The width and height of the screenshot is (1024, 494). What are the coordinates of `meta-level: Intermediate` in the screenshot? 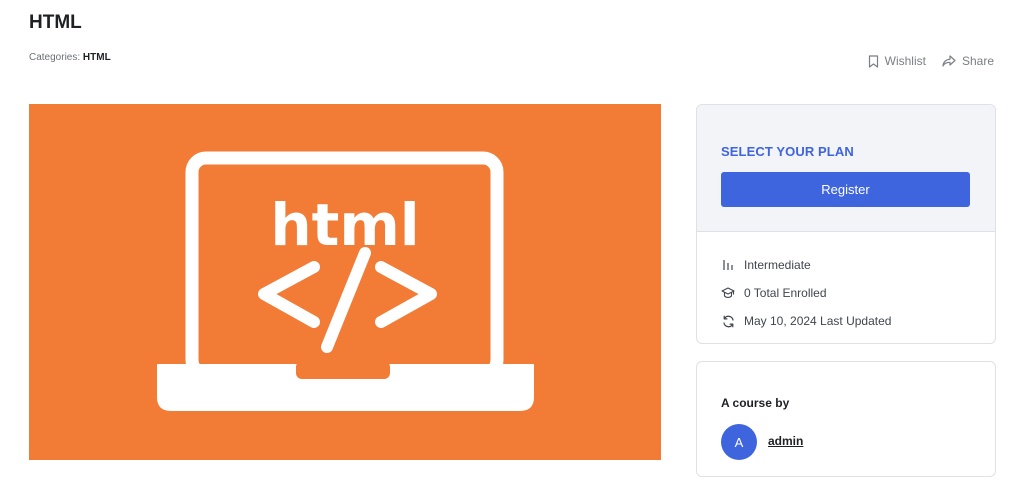 It's located at (806, 265).